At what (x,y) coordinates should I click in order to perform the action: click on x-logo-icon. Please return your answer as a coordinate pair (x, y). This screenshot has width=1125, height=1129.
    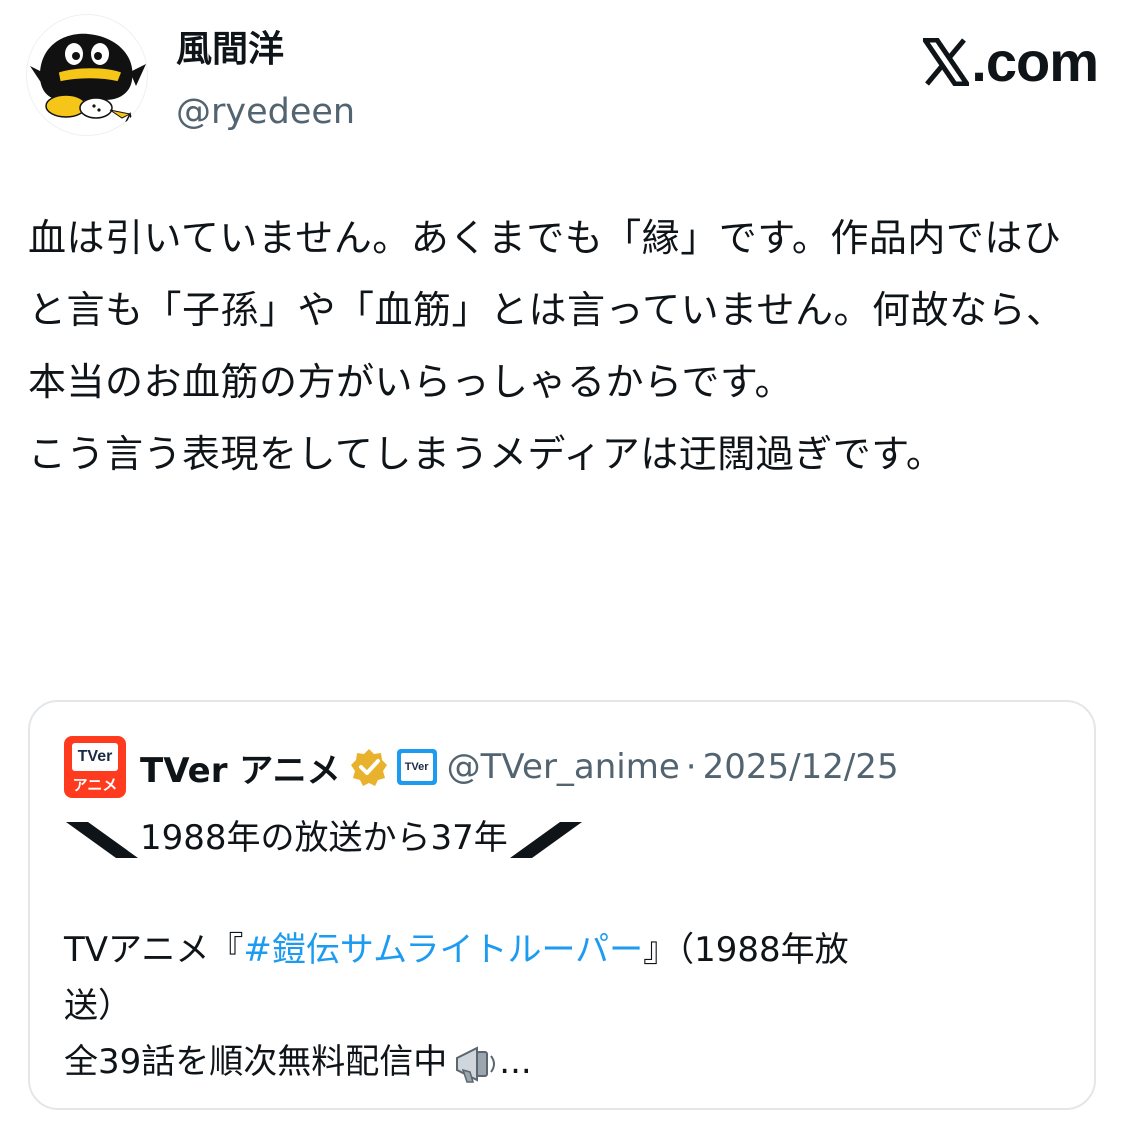
    Looking at the image, I should click on (946, 62).